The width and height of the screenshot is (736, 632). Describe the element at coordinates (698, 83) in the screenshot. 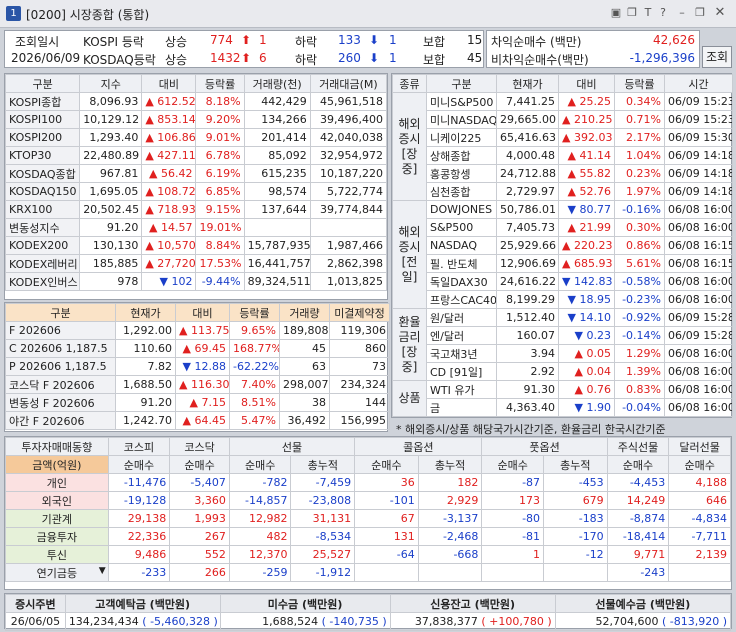

I see `column-header: 시간` at that location.